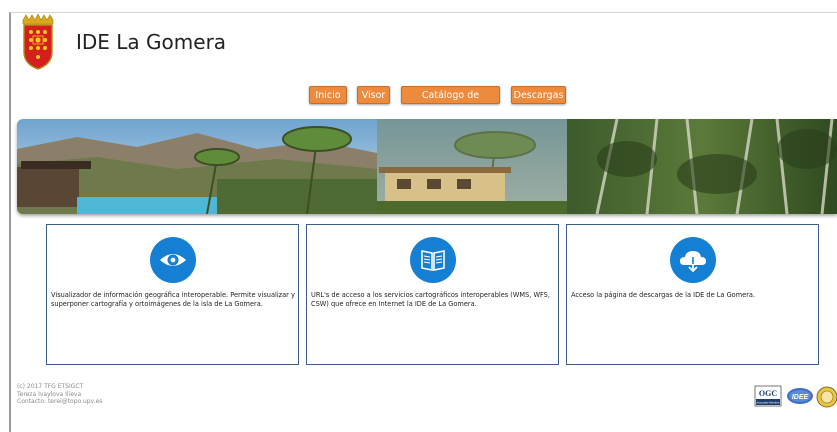 The width and height of the screenshot is (837, 432). Describe the element at coordinates (151, 42) in the screenshot. I see `site-title: IDE La Gomera` at that location.